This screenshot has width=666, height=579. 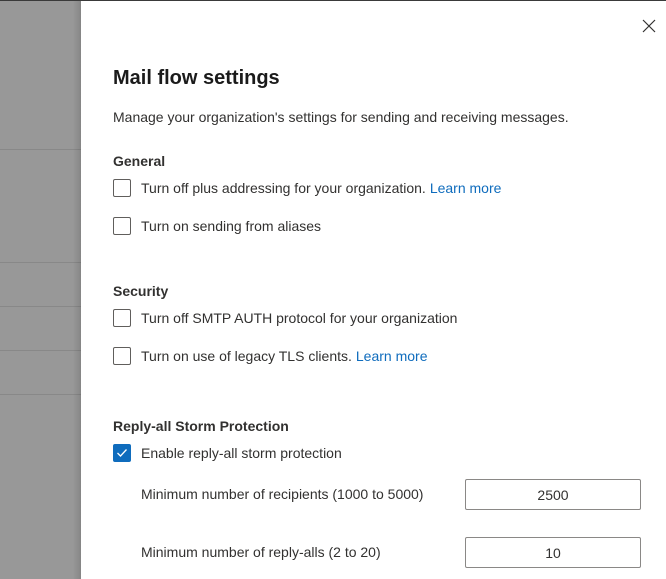 I want to click on close-icon, so click(x=649, y=26).